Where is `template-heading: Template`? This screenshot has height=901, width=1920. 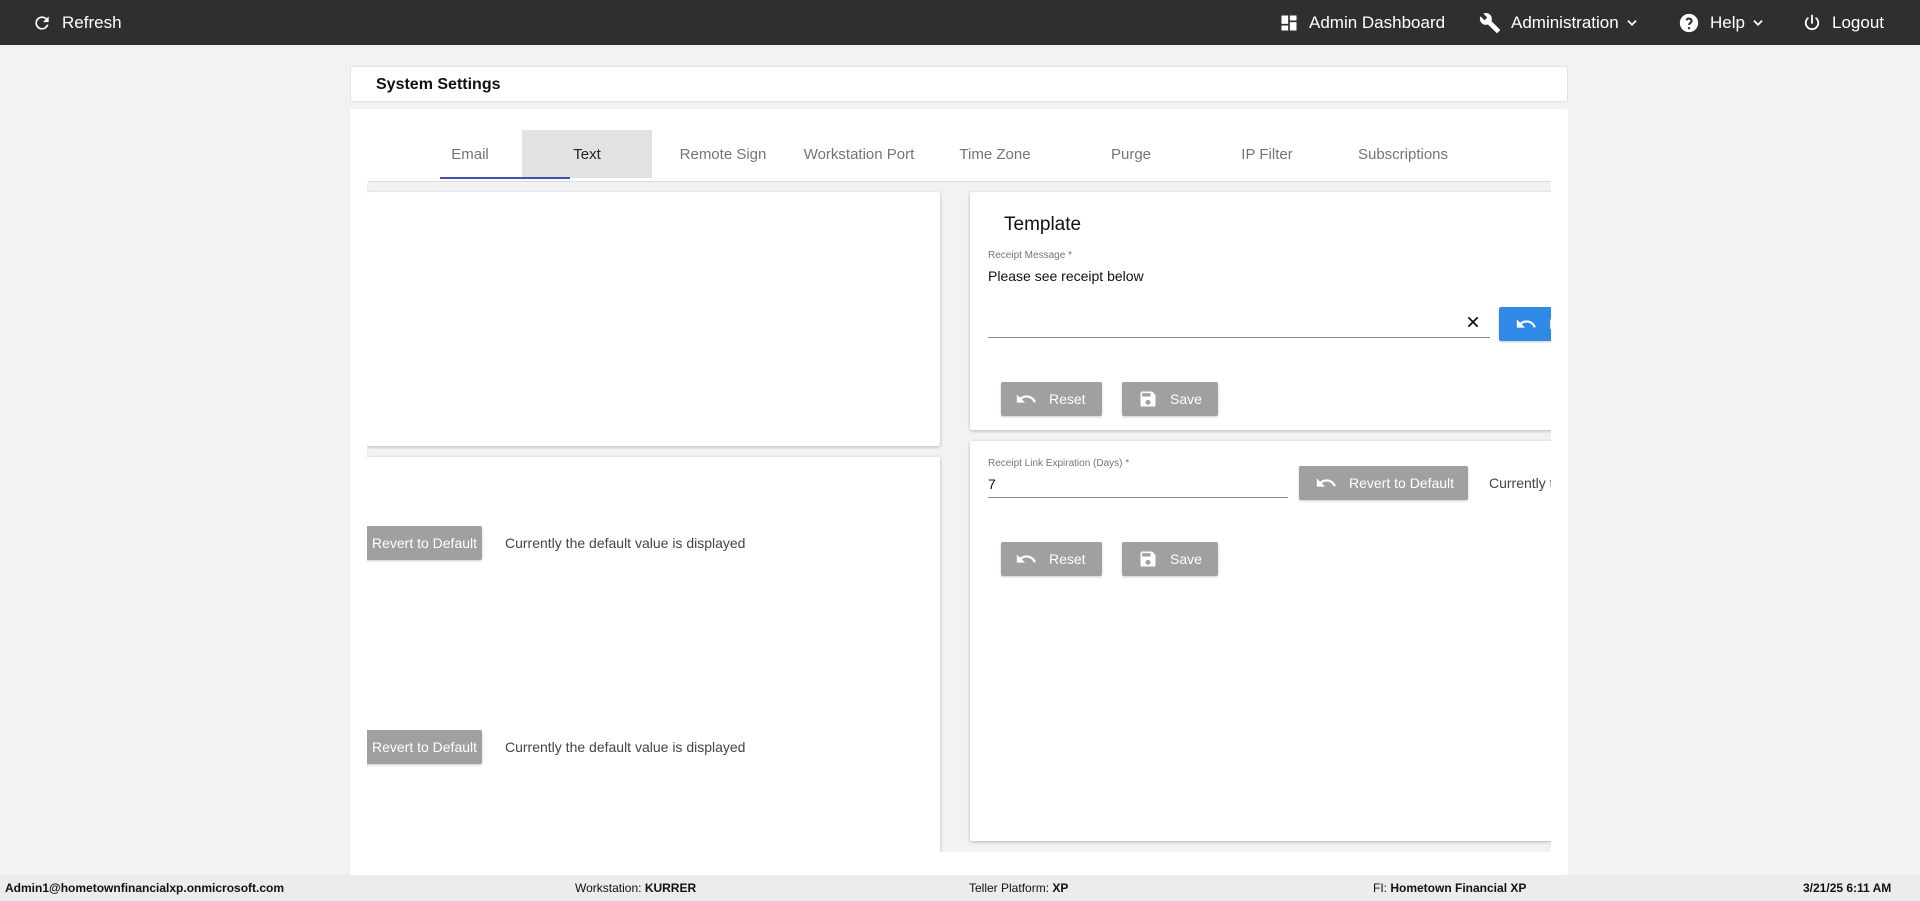
template-heading: Template is located at coordinates (1043, 224).